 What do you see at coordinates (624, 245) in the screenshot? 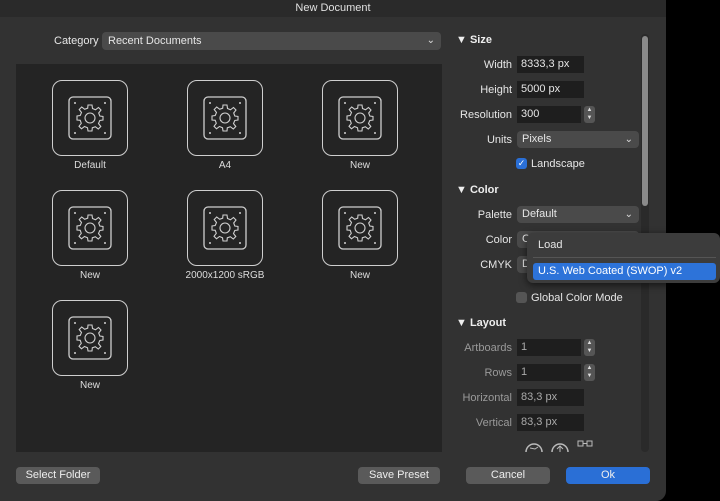
I see `menu-item-load: Load` at bounding box center [624, 245].